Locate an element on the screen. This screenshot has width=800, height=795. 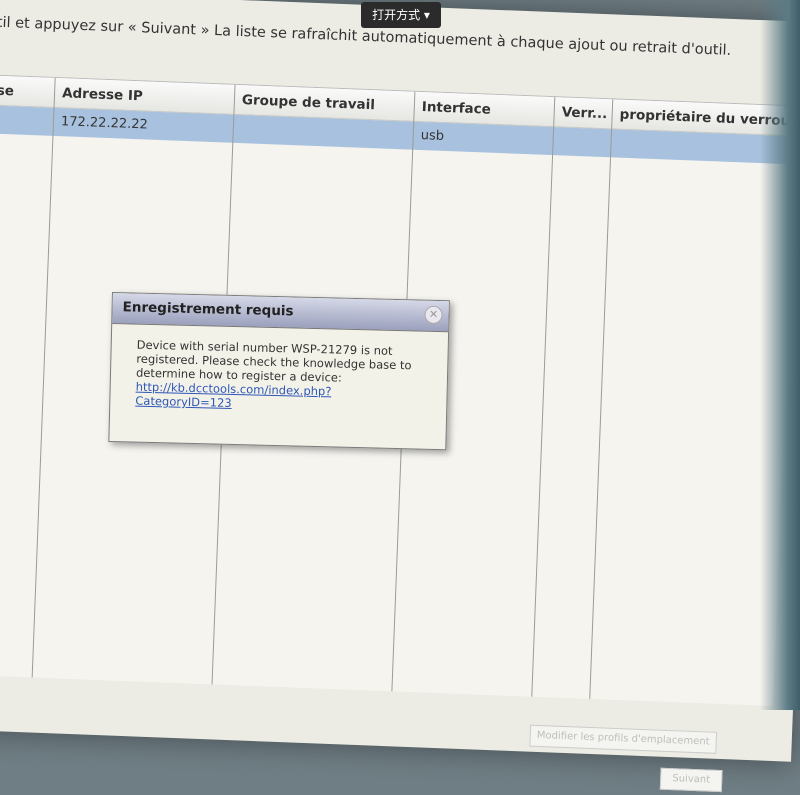
chevron-down-icon: ▾ is located at coordinates (426, 15).